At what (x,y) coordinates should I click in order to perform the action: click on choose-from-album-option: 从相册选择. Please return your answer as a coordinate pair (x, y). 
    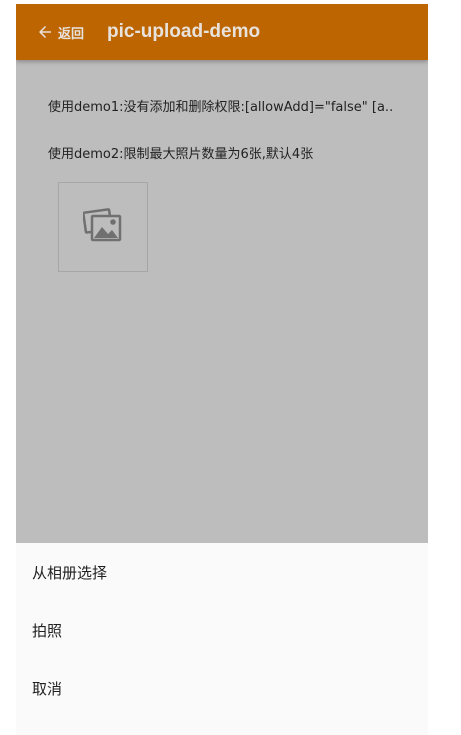
    Looking at the image, I should click on (222, 572).